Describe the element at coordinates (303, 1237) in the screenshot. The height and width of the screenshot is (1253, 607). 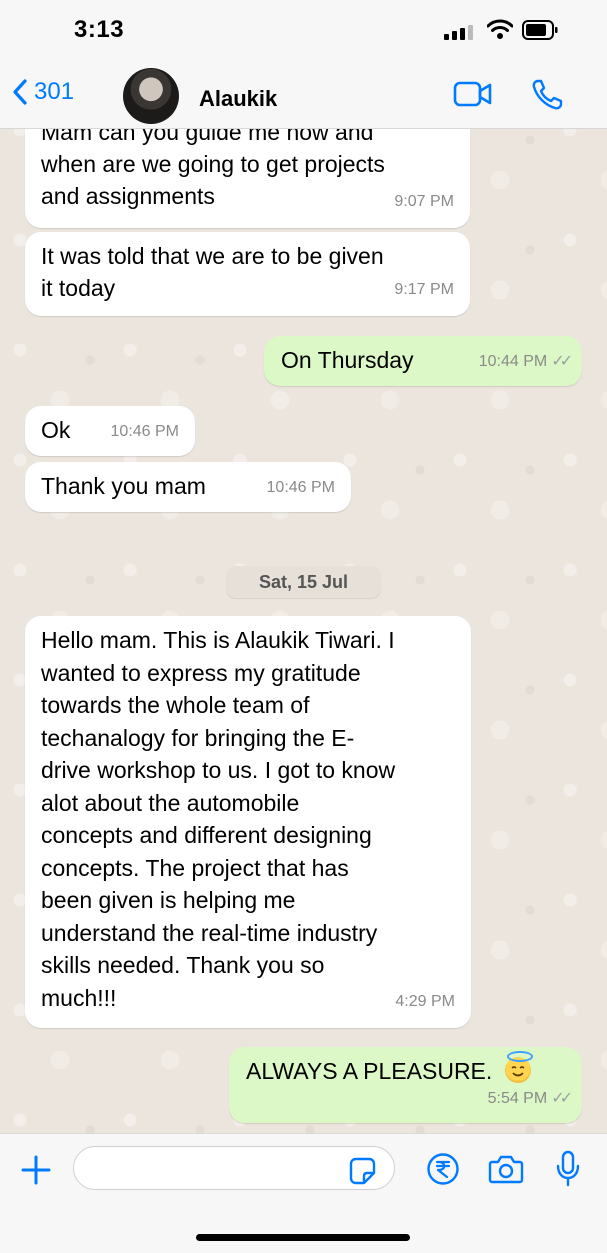
I see `home-indicator` at that location.